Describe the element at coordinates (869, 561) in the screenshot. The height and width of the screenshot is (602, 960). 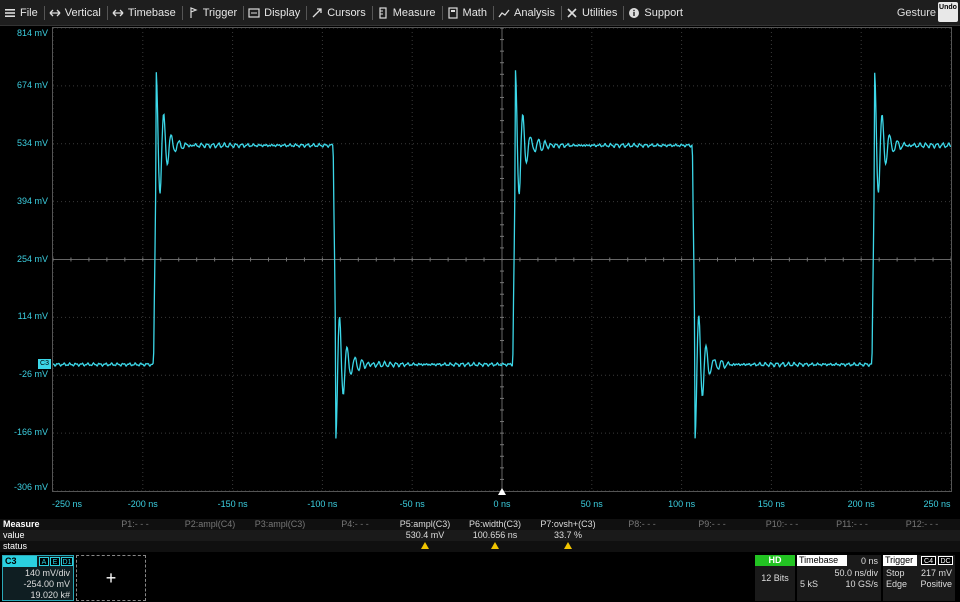
I see `timebase-delay: 0 ns` at that location.